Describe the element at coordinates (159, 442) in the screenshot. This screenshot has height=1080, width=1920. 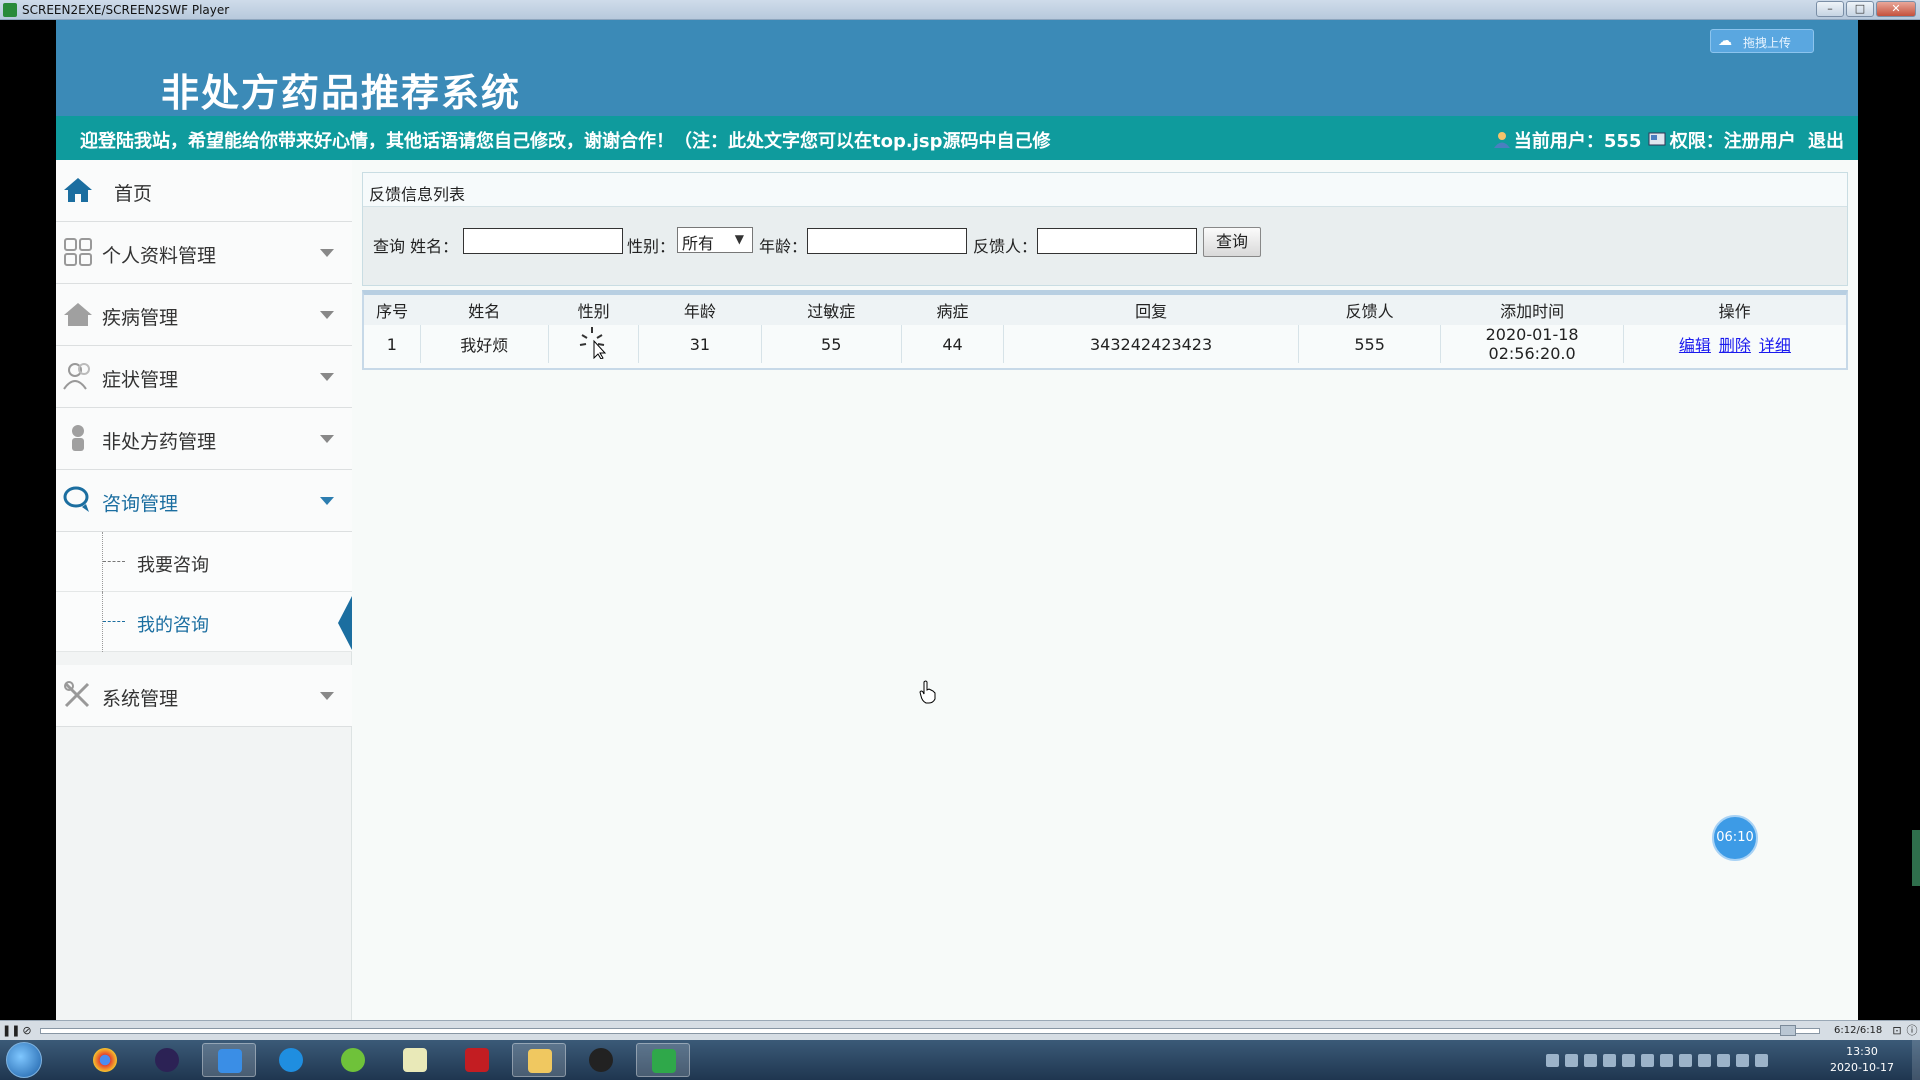
I see `sidebar-item-label: 非处方药管理` at that location.